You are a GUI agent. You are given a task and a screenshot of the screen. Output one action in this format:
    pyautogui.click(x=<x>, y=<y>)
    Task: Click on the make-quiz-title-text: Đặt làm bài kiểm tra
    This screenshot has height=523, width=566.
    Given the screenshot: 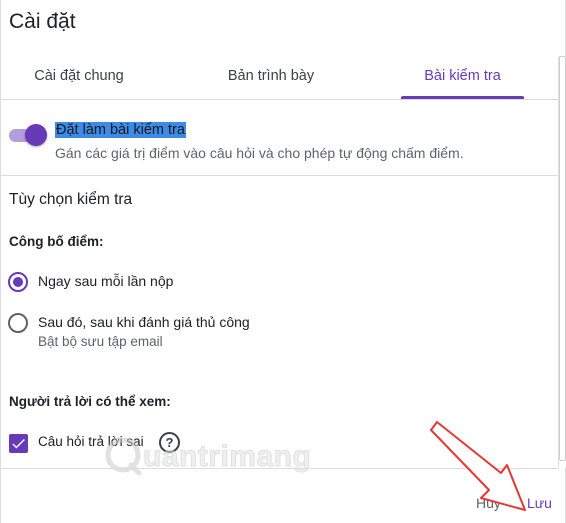 What is the action you would take?
    pyautogui.click(x=120, y=130)
    